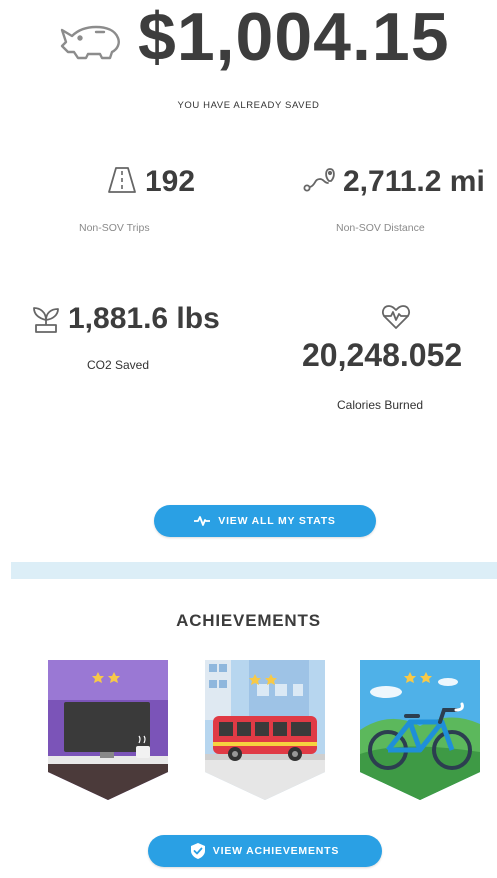 The image size is (497, 878). Describe the element at coordinates (144, 318) in the screenshot. I see `co2-value: 1,881.6 lbs` at that location.